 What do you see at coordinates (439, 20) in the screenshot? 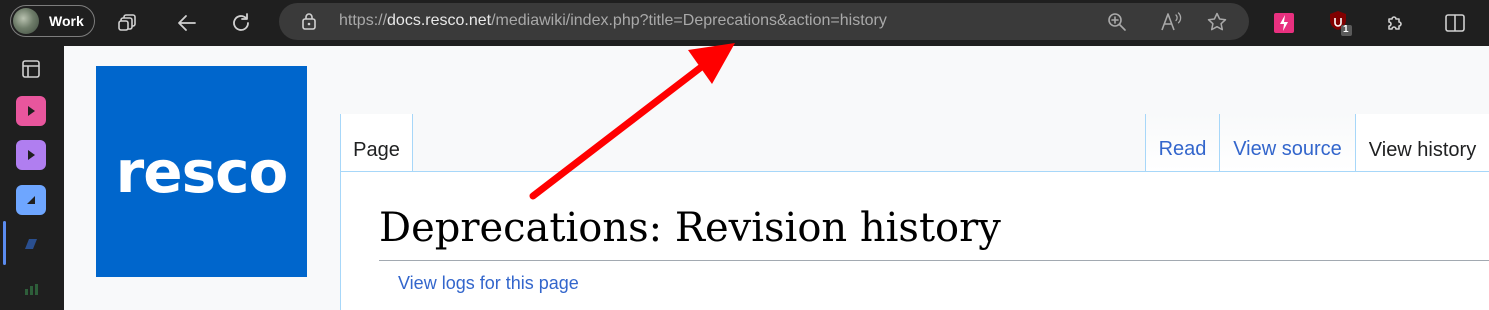
I see `url-host: docs.resco.net` at bounding box center [439, 20].